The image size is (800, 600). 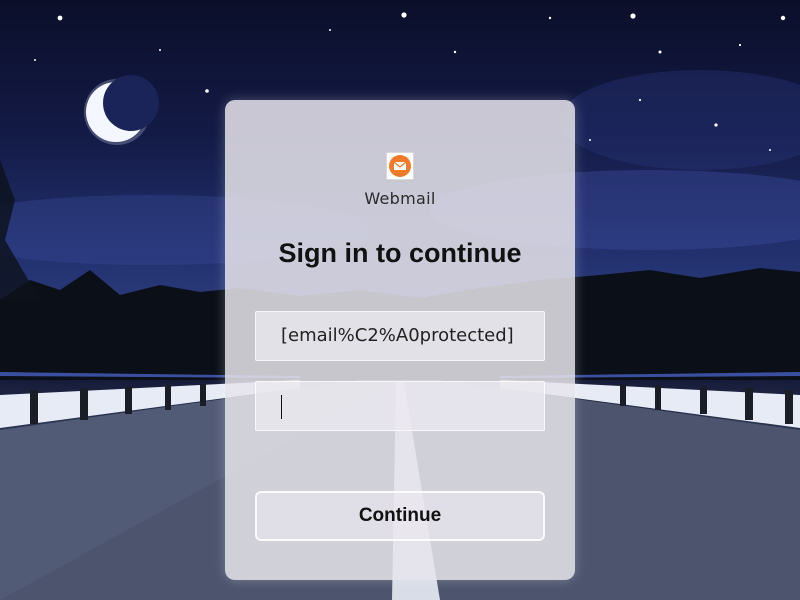 I want to click on page-title: Sign in to continue, so click(x=400, y=253).